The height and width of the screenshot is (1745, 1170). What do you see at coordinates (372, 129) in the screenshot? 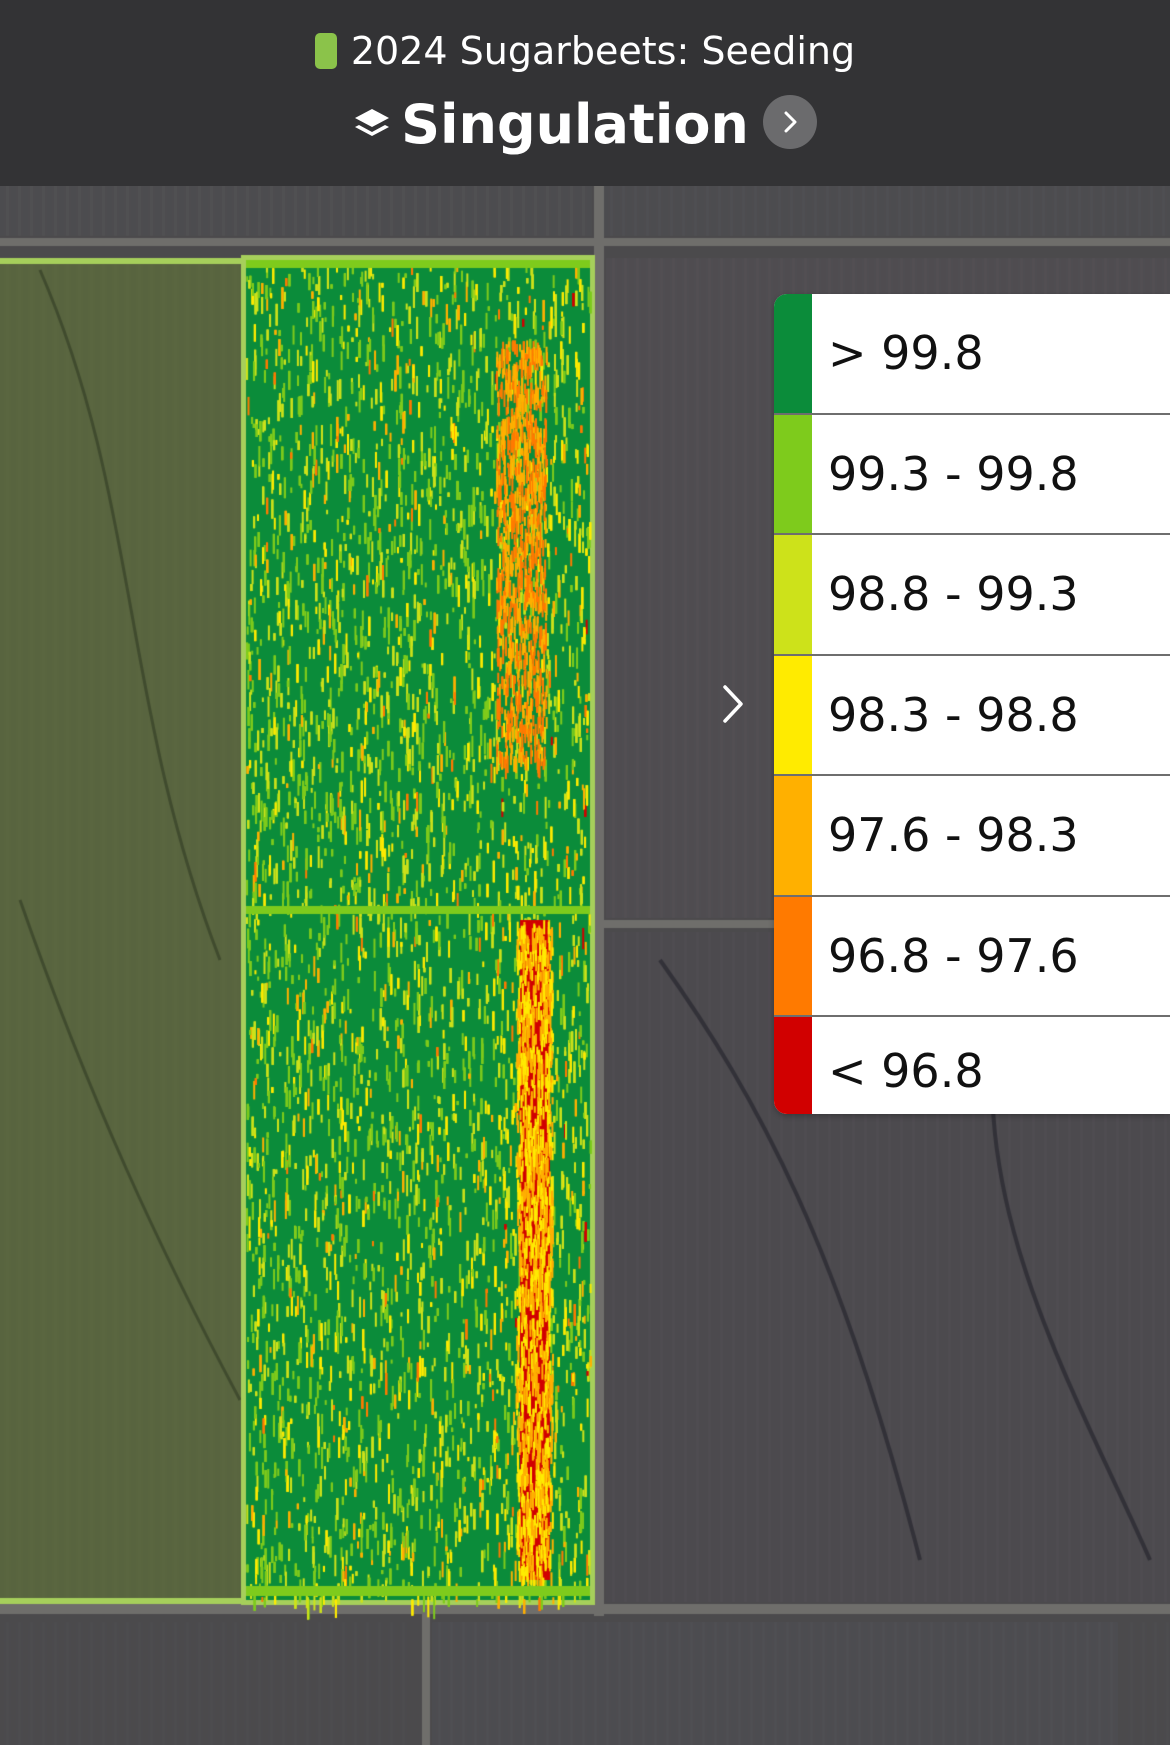
I see `layers-icon` at bounding box center [372, 129].